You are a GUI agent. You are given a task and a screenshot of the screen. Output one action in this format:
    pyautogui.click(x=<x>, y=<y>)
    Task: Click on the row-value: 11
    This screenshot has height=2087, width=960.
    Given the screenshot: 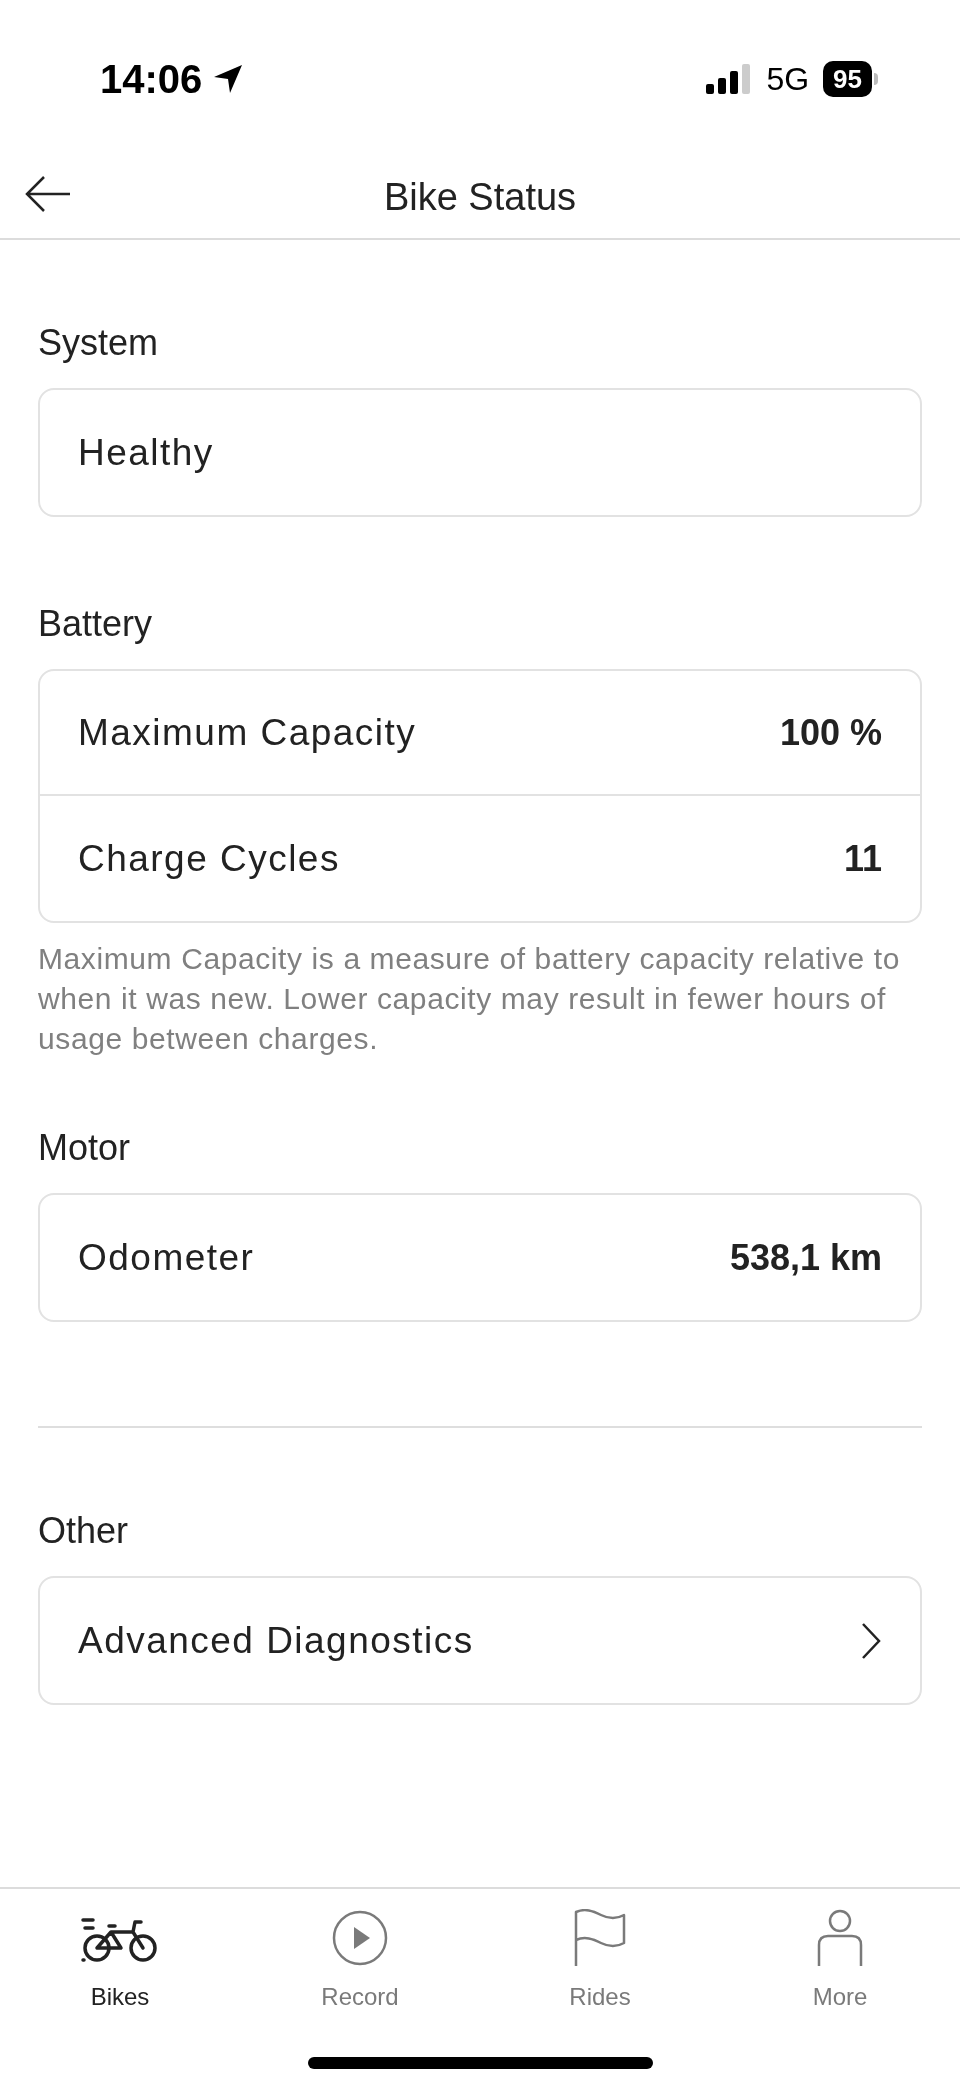 What is the action you would take?
    pyautogui.click(x=862, y=858)
    